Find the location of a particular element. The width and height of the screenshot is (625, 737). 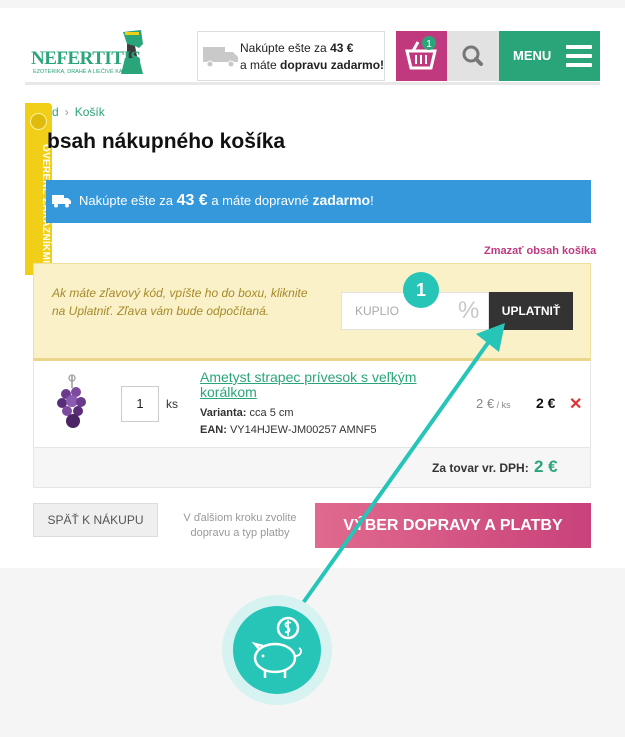

page-title: bsah nákupného košíka is located at coordinates (166, 141).